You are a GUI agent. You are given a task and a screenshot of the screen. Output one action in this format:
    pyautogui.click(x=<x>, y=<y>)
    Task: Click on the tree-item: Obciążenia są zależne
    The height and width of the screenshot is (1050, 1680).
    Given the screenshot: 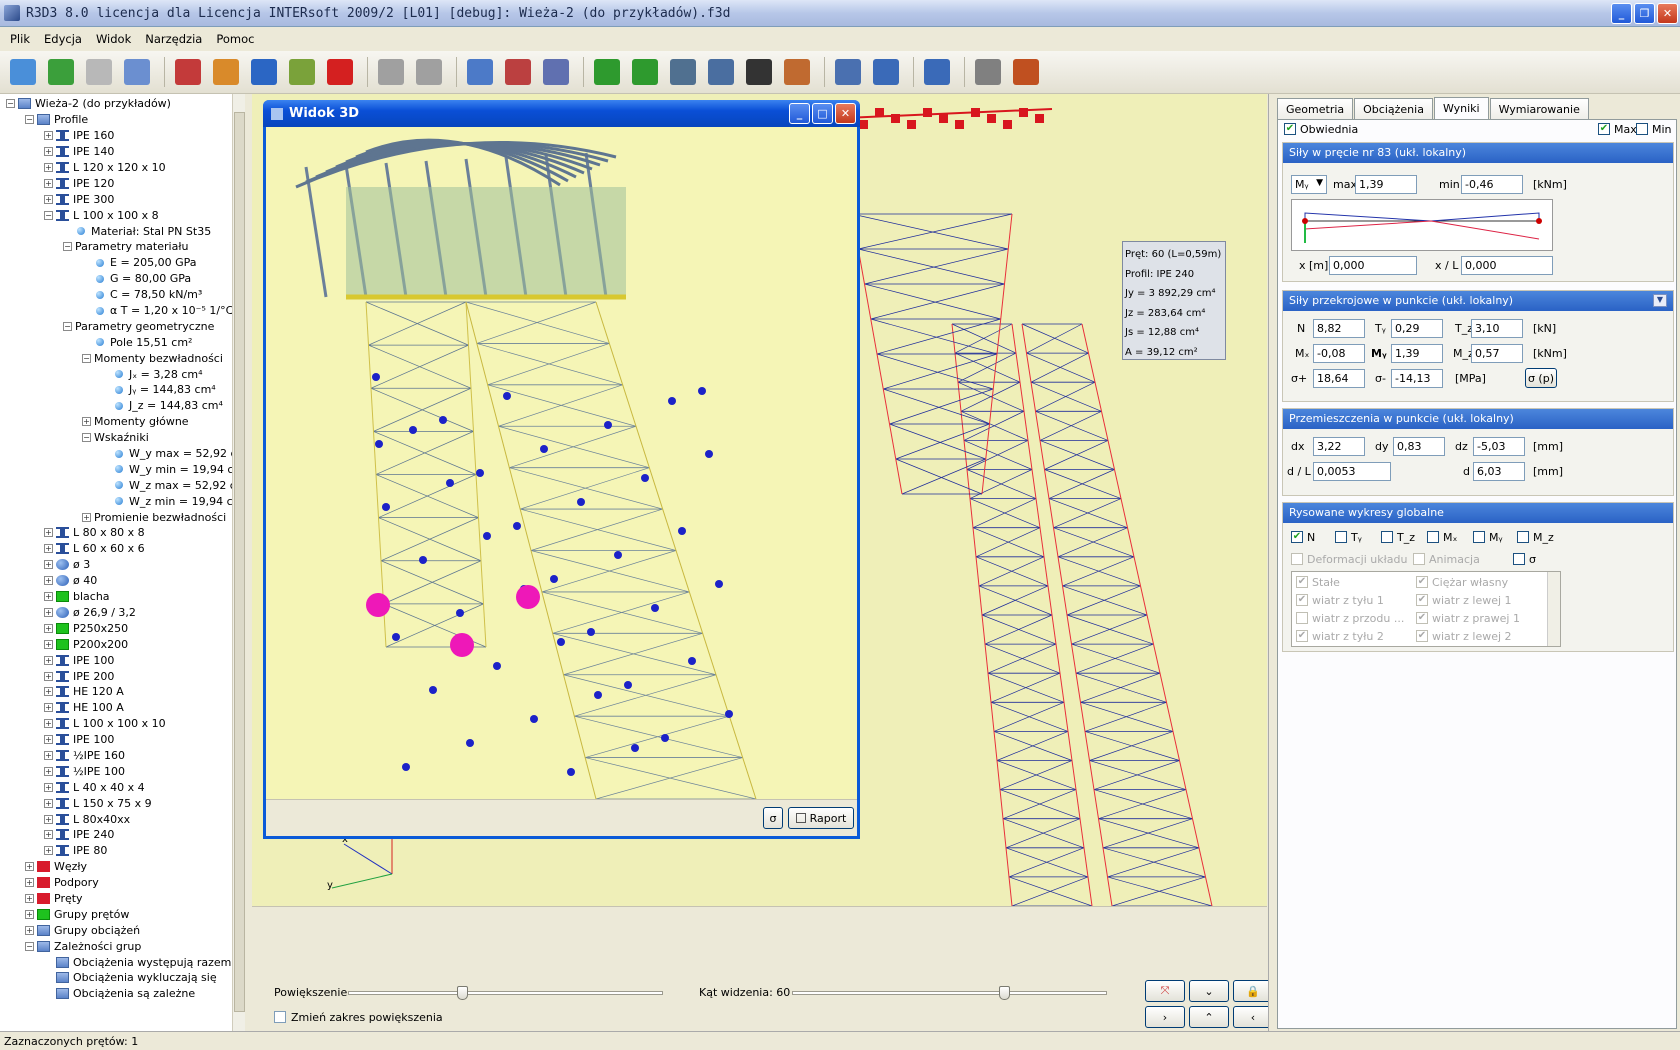 What is the action you would take?
    pyautogui.click(x=116, y=994)
    